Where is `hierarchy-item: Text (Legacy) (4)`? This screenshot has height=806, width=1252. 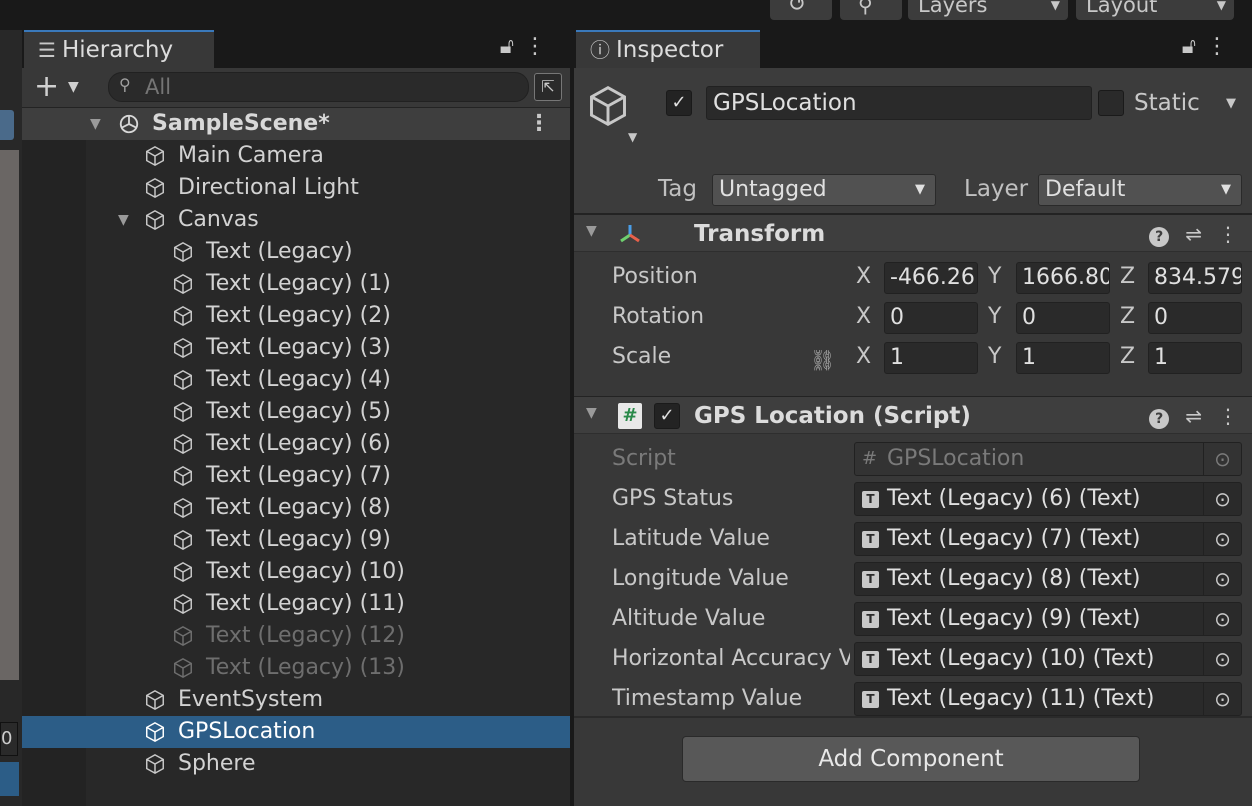 hierarchy-item: Text (Legacy) (4) is located at coordinates (296, 380).